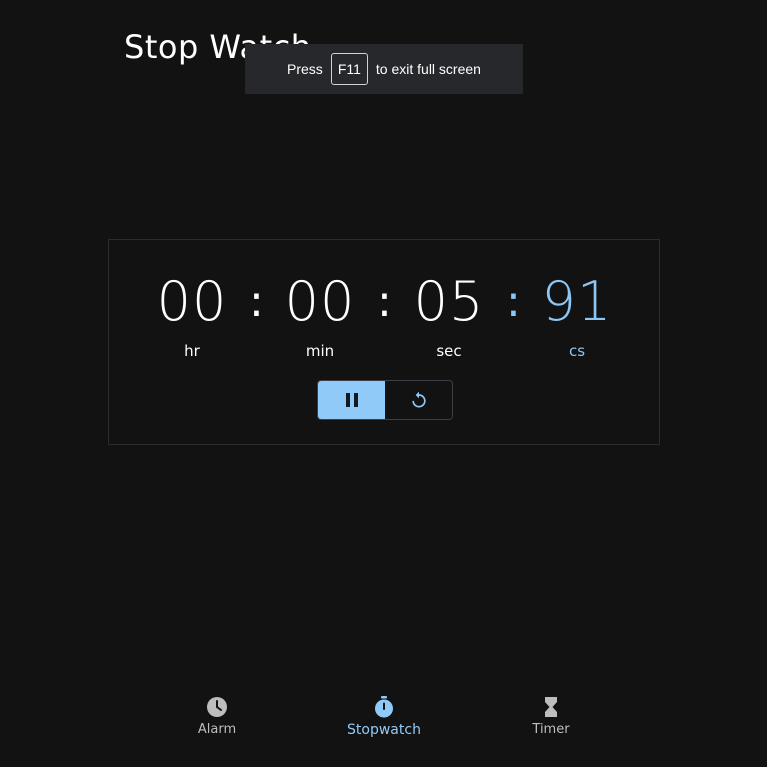 The width and height of the screenshot is (767, 767). Describe the element at coordinates (577, 301) in the screenshot. I see `centiseconds-value: 91` at that location.